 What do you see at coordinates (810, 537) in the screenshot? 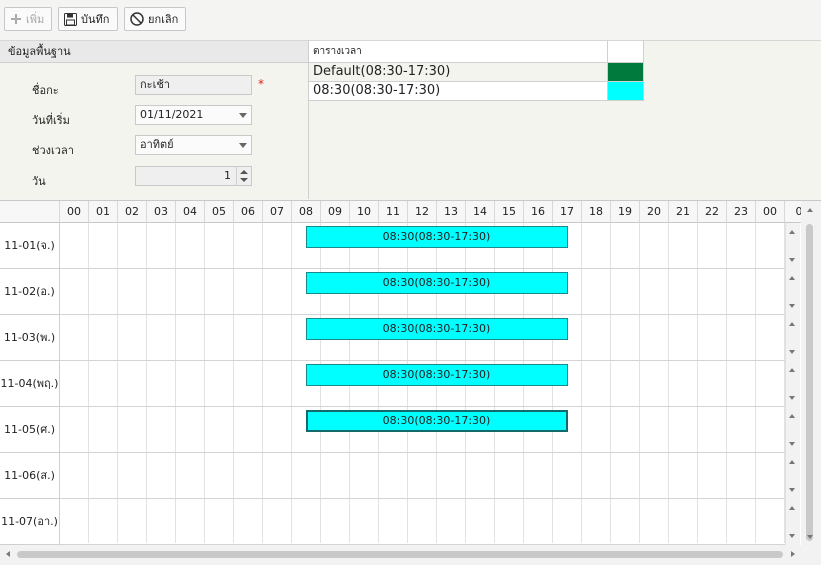
I see `scroll-down-icon` at bounding box center [810, 537].